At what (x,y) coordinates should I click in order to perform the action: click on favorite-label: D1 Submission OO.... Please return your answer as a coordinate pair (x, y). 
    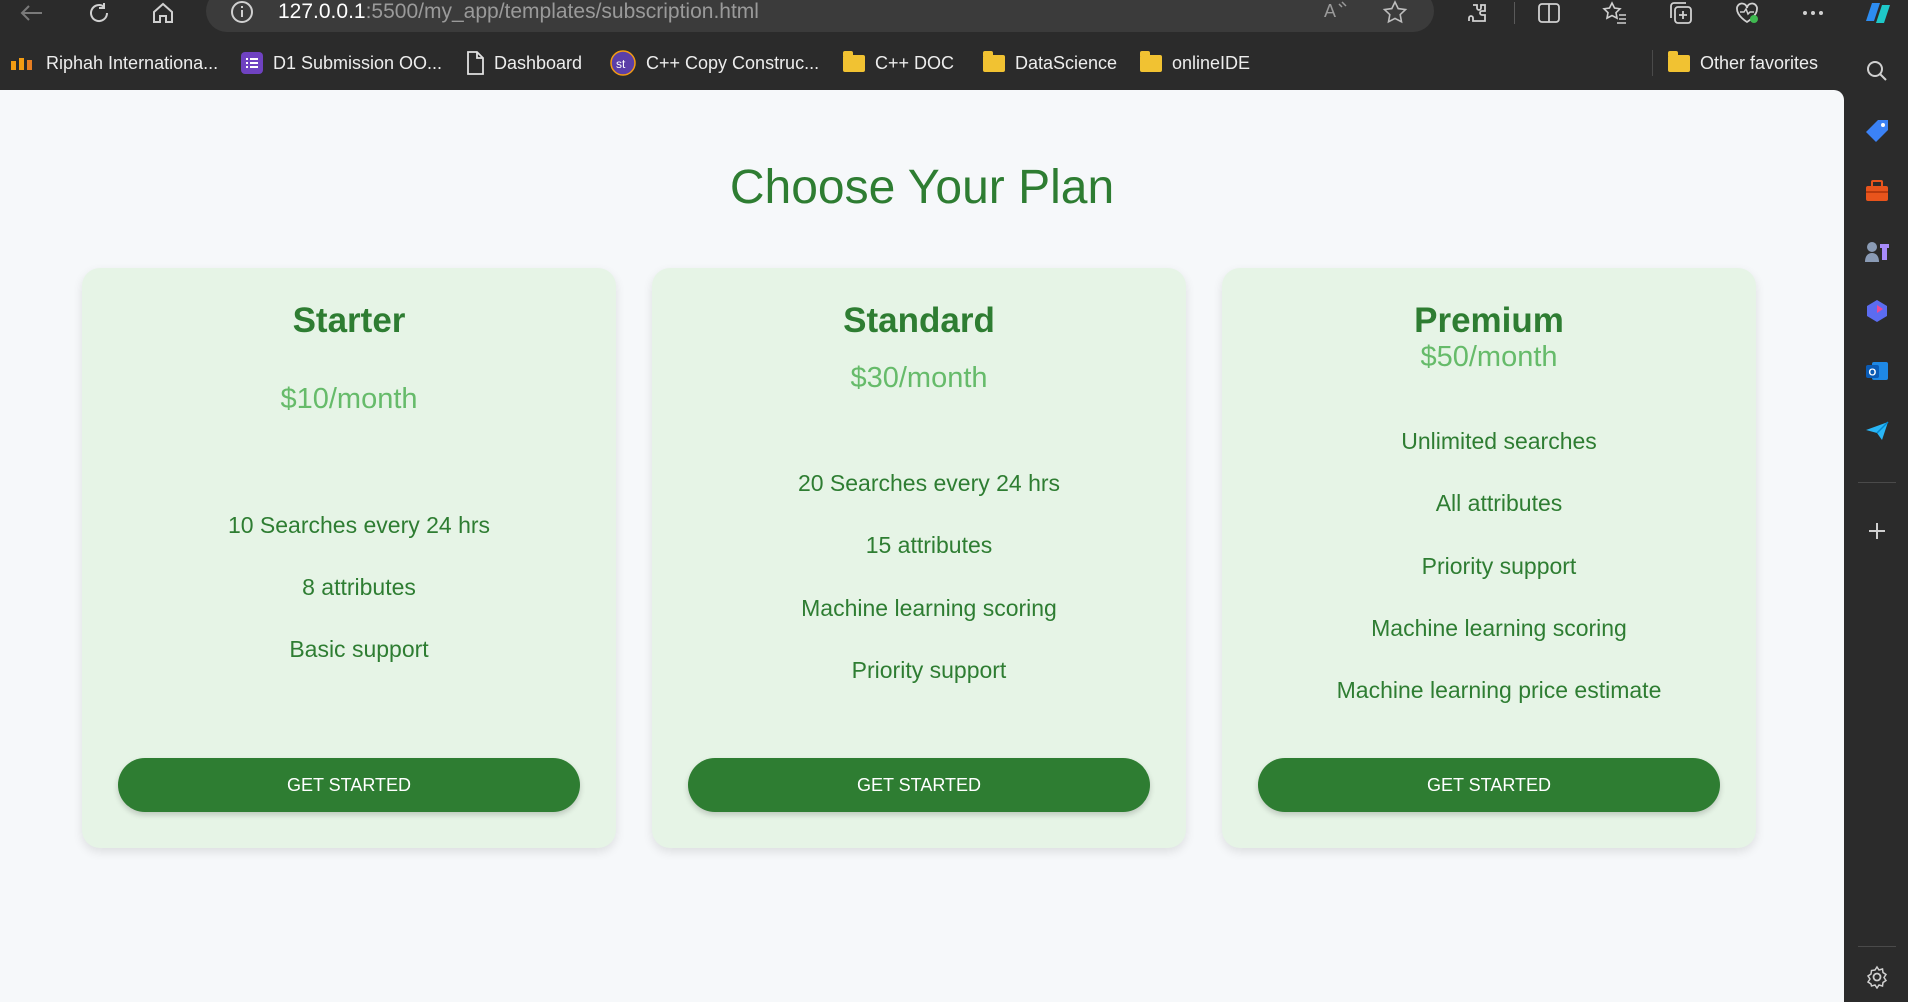
    Looking at the image, I should click on (358, 62).